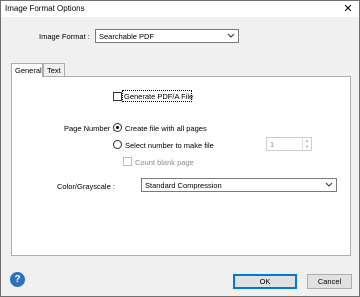 This screenshot has width=360, height=297. Describe the element at coordinates (117, 144) in the screenshot. I see `radio-select-number` at that location.